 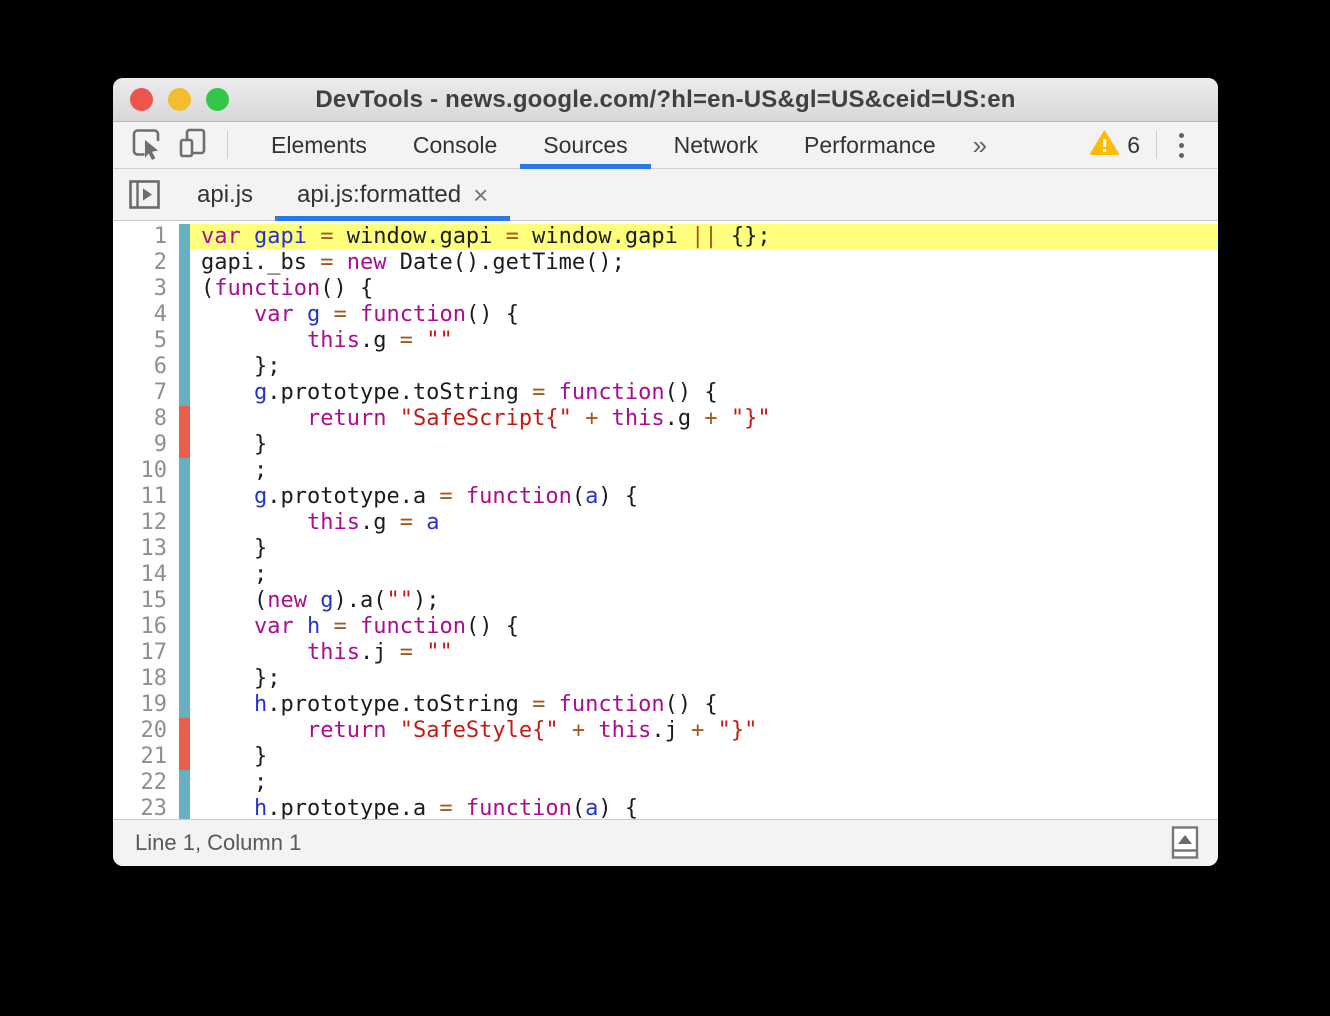 I want to click on line-number: 14, so click(x=146, y=575).